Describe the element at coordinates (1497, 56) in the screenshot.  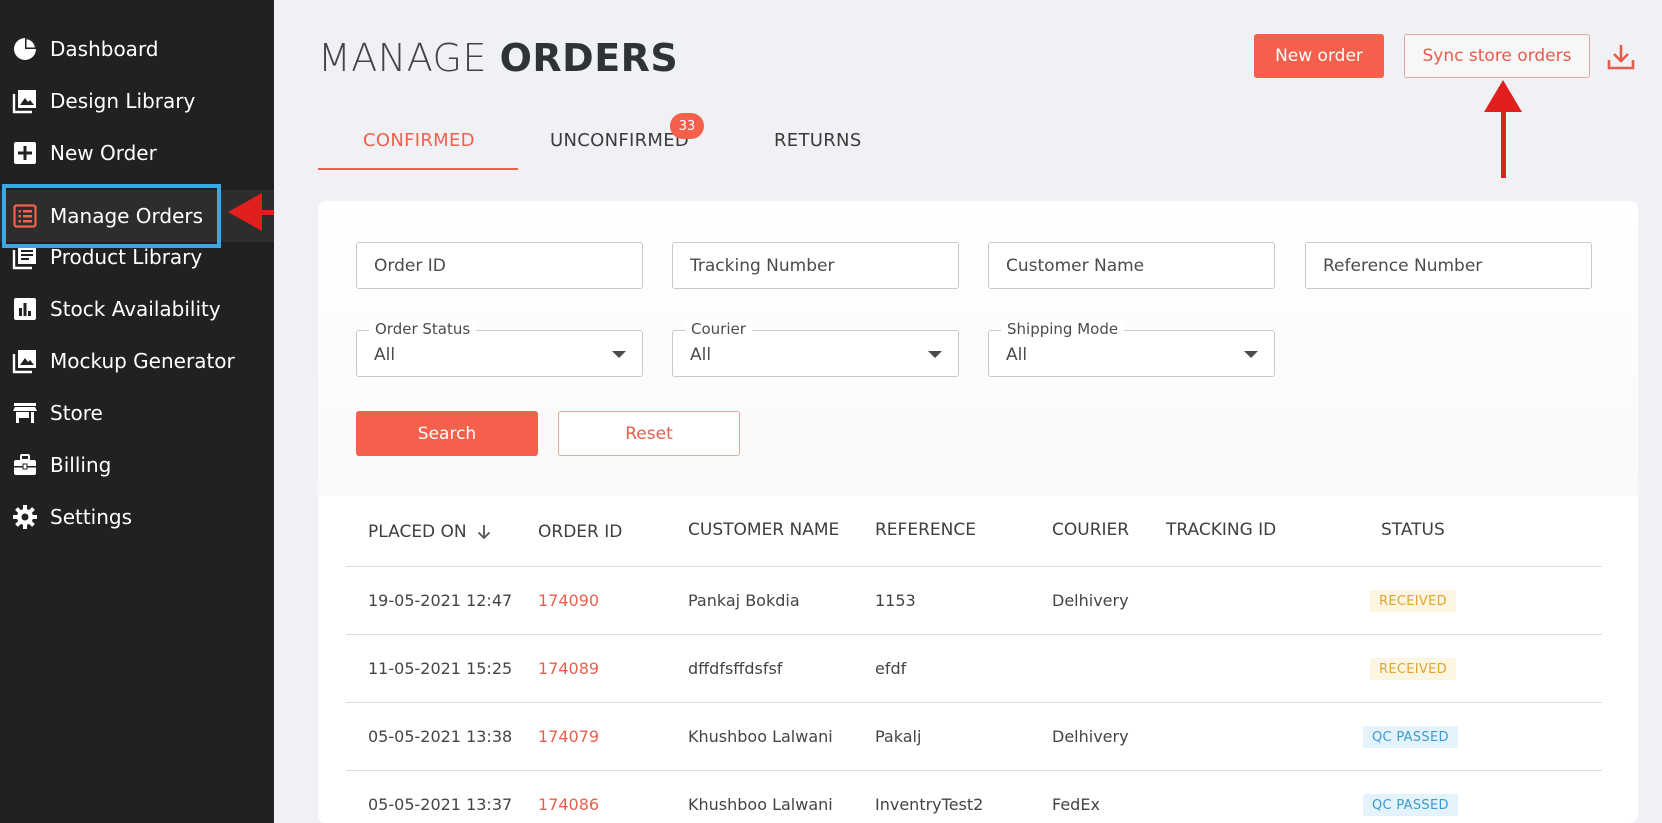
I see `sync-store-orders-button: Sync store orders` at that location.